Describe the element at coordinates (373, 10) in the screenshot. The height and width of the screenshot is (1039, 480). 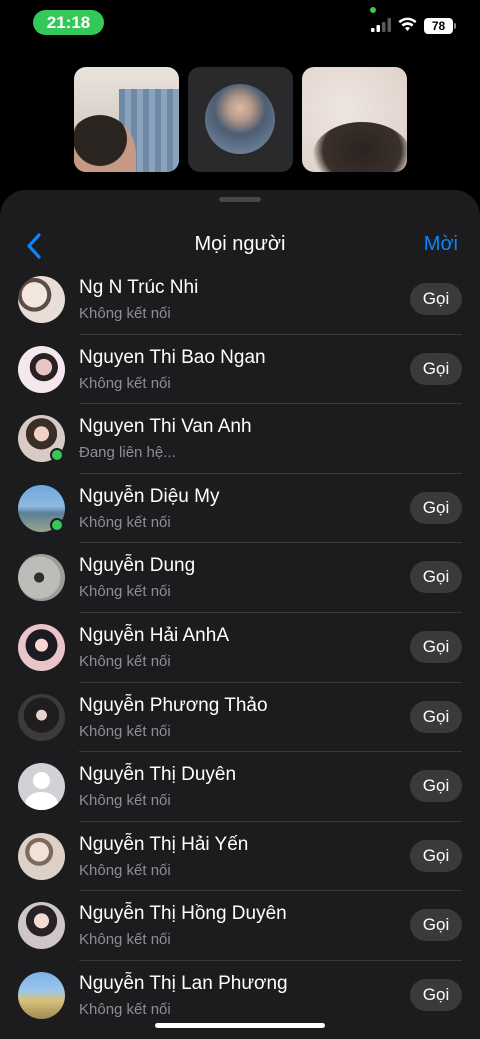
I see `camera-in-use-indicator` at that location.